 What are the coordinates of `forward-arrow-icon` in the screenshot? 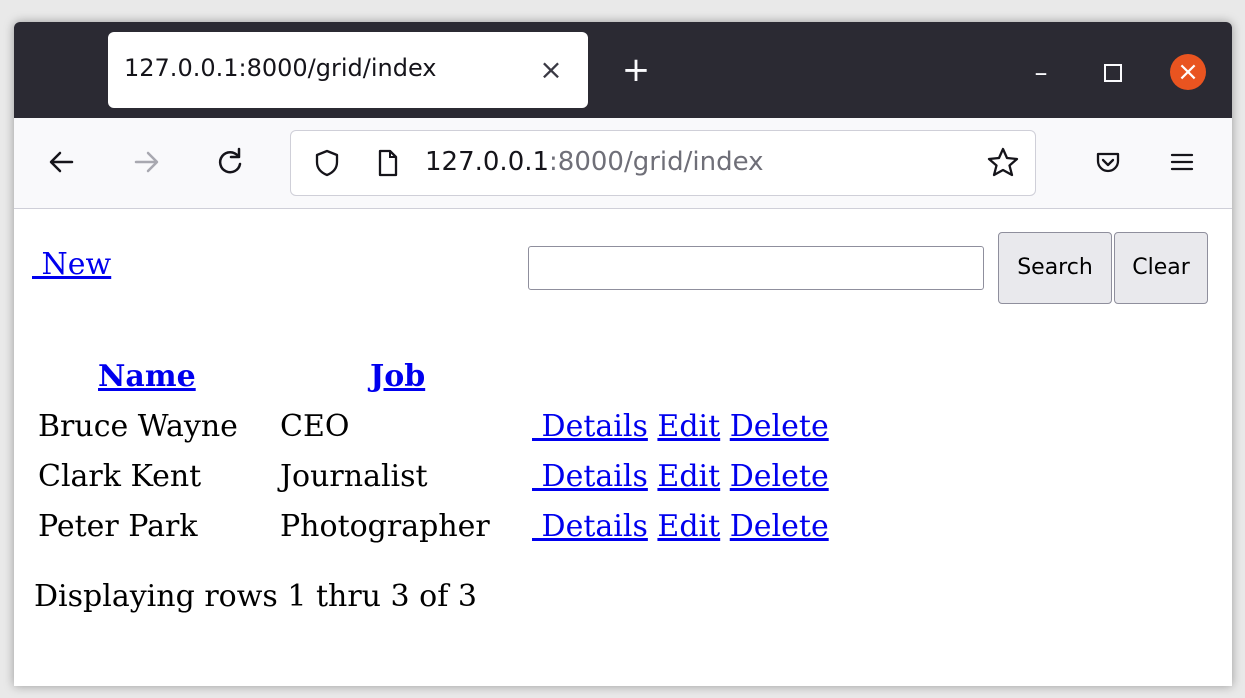 It's located at (146, 162).